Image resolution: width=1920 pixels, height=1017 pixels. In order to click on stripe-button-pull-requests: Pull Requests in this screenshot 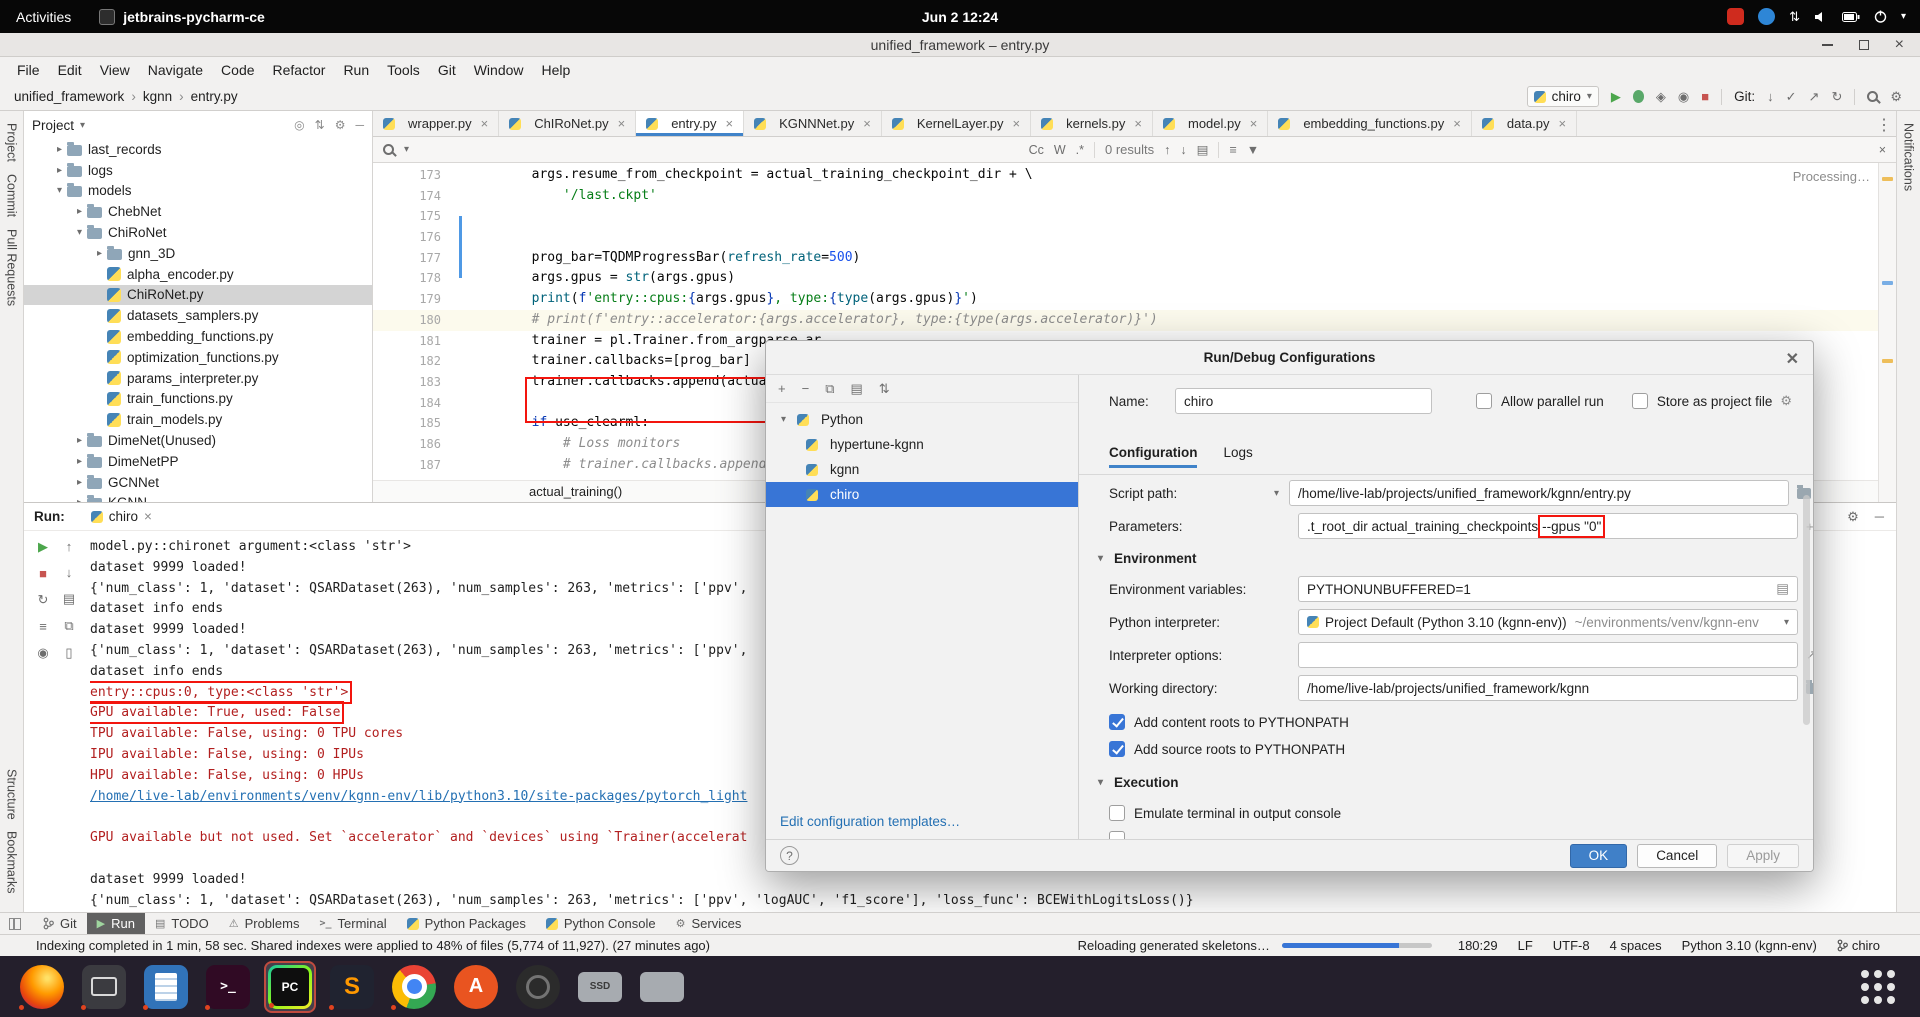, I will do `click(12, 267)`.